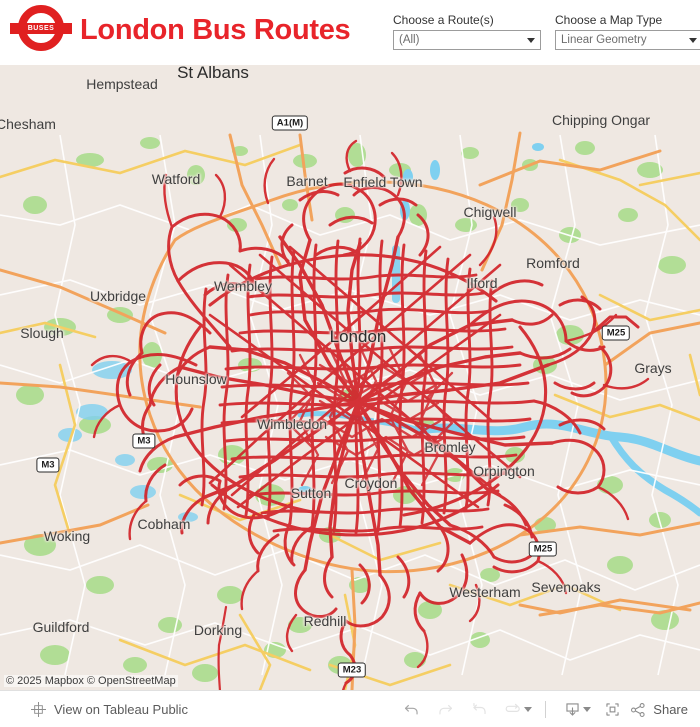 The height and width of the screenshot is (727, 700). Describe the element at coordinates (670, 709) in the screenshot. I see `share-label: Share` at that location.